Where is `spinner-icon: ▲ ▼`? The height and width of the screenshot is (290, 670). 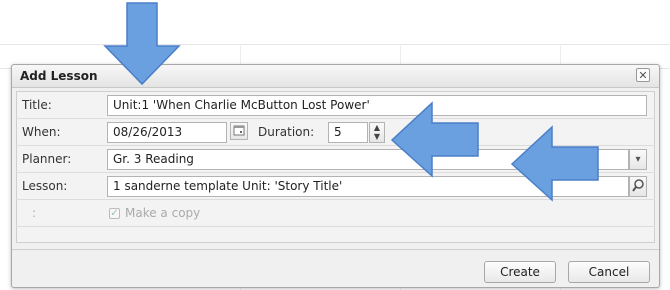 spinner-icon: ▲ ▼ is located at coordinates (377, 132).